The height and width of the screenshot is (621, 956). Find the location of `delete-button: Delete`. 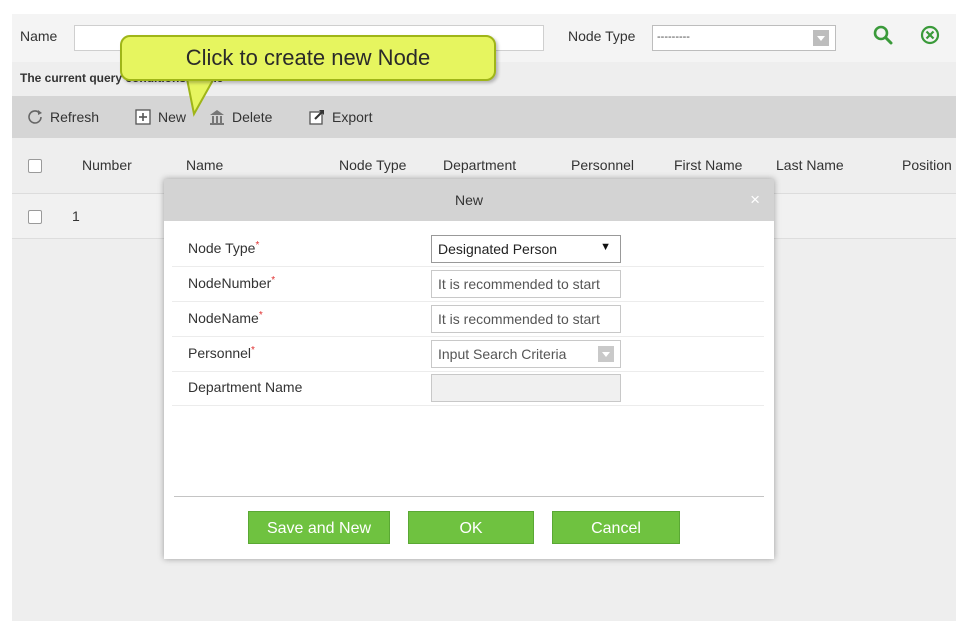

delete-button: Delete is located at coordinates (240, 117).